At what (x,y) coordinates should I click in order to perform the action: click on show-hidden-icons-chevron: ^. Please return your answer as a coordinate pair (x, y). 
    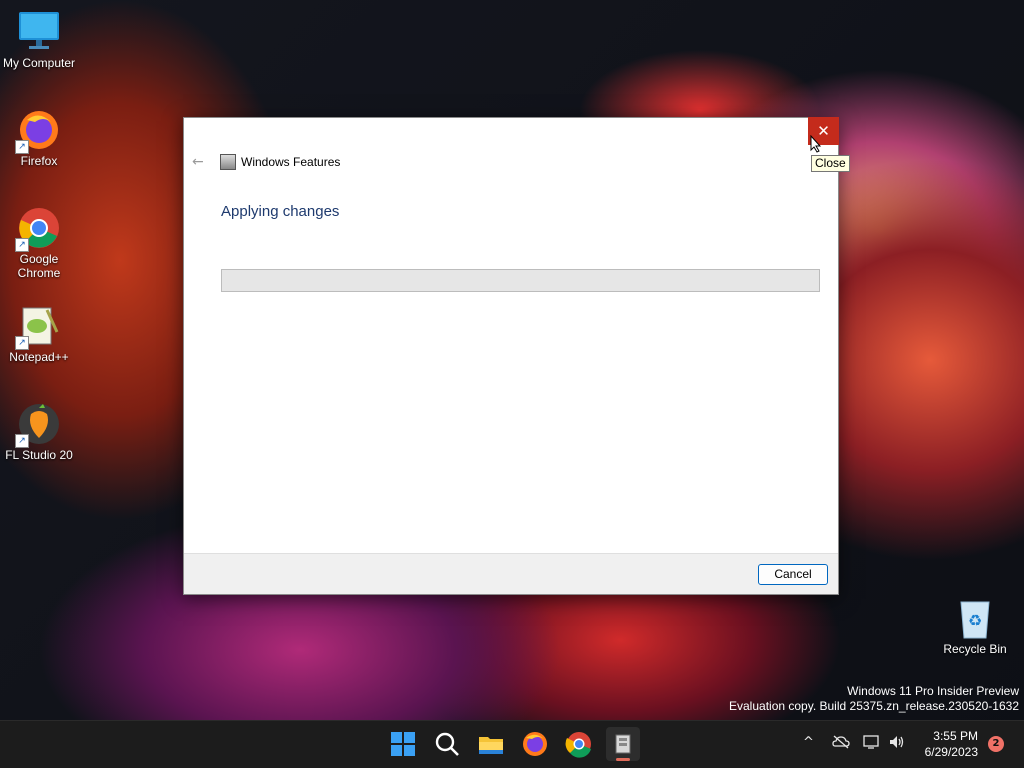
    Looking at the image, I should click on (808, 742).